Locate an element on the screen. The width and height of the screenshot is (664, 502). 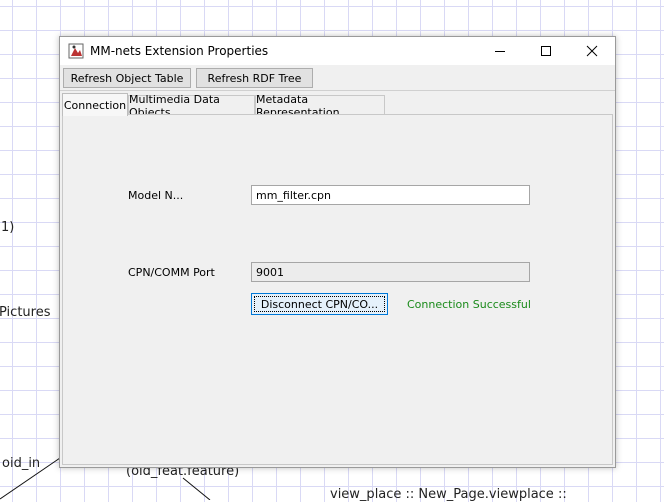
maximize-icon is located at coordinates (546, 51).